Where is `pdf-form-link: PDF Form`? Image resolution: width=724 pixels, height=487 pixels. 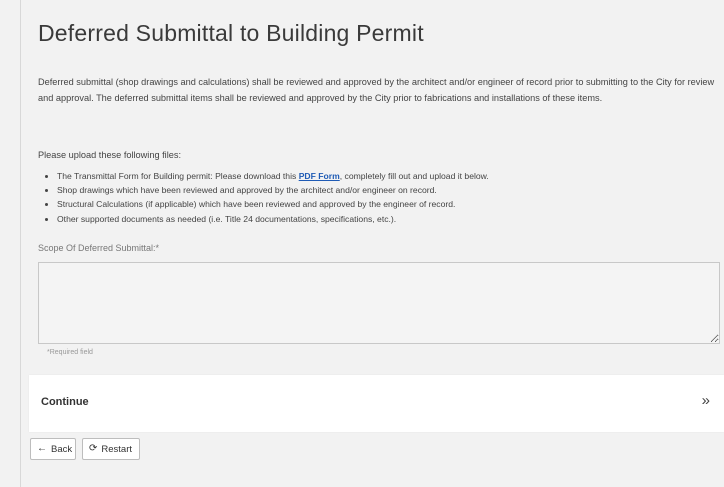 pdf-form-link: PDF Form is located at coordinates (319, 176).